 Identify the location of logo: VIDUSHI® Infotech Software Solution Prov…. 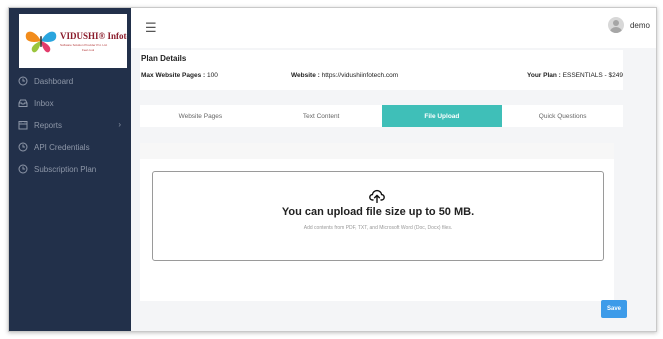
(73, 41).